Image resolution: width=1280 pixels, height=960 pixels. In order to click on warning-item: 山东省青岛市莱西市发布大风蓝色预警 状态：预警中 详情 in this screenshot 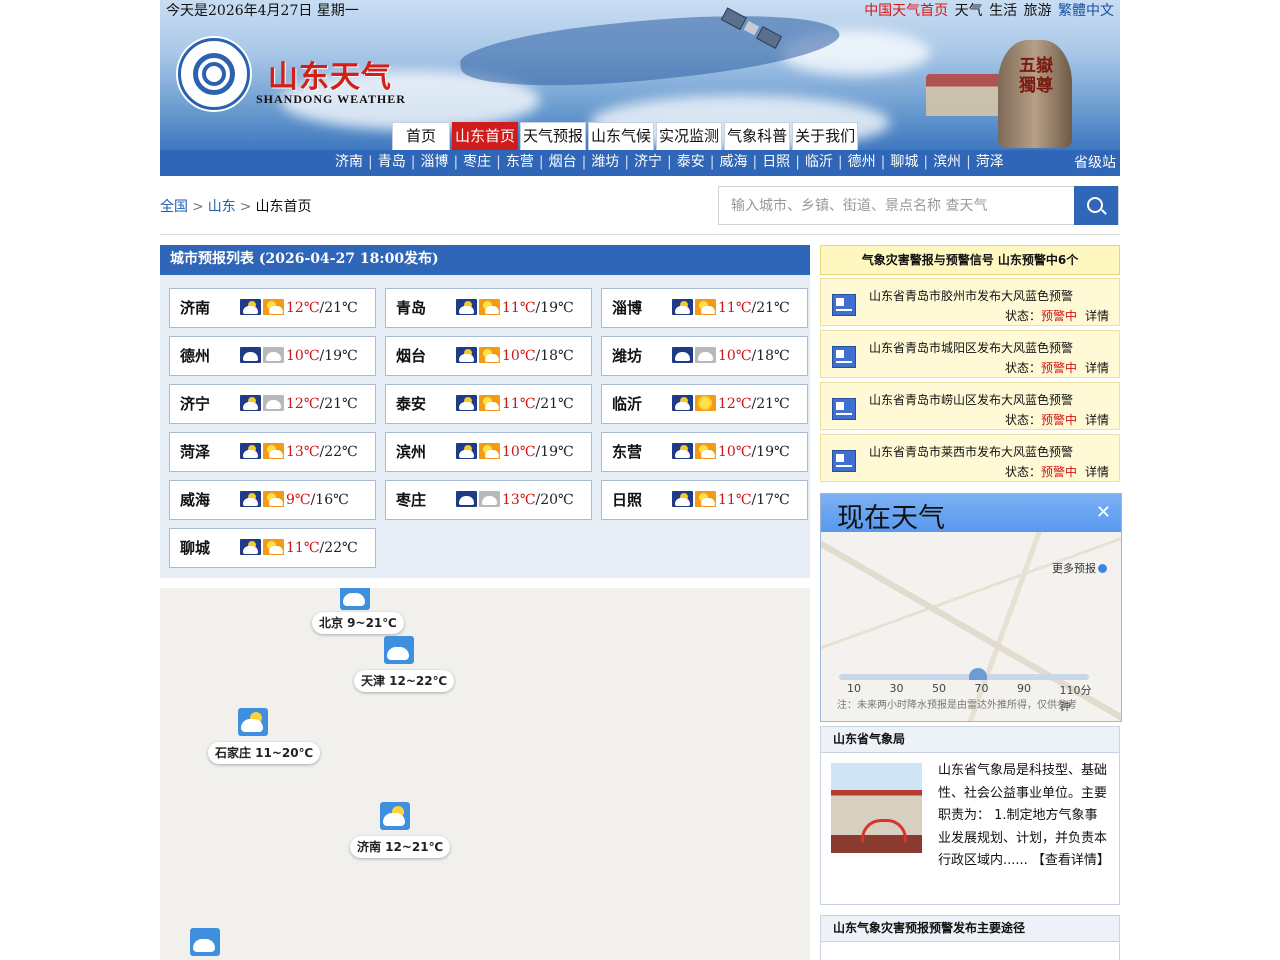, I will do `click(970, 458)`.